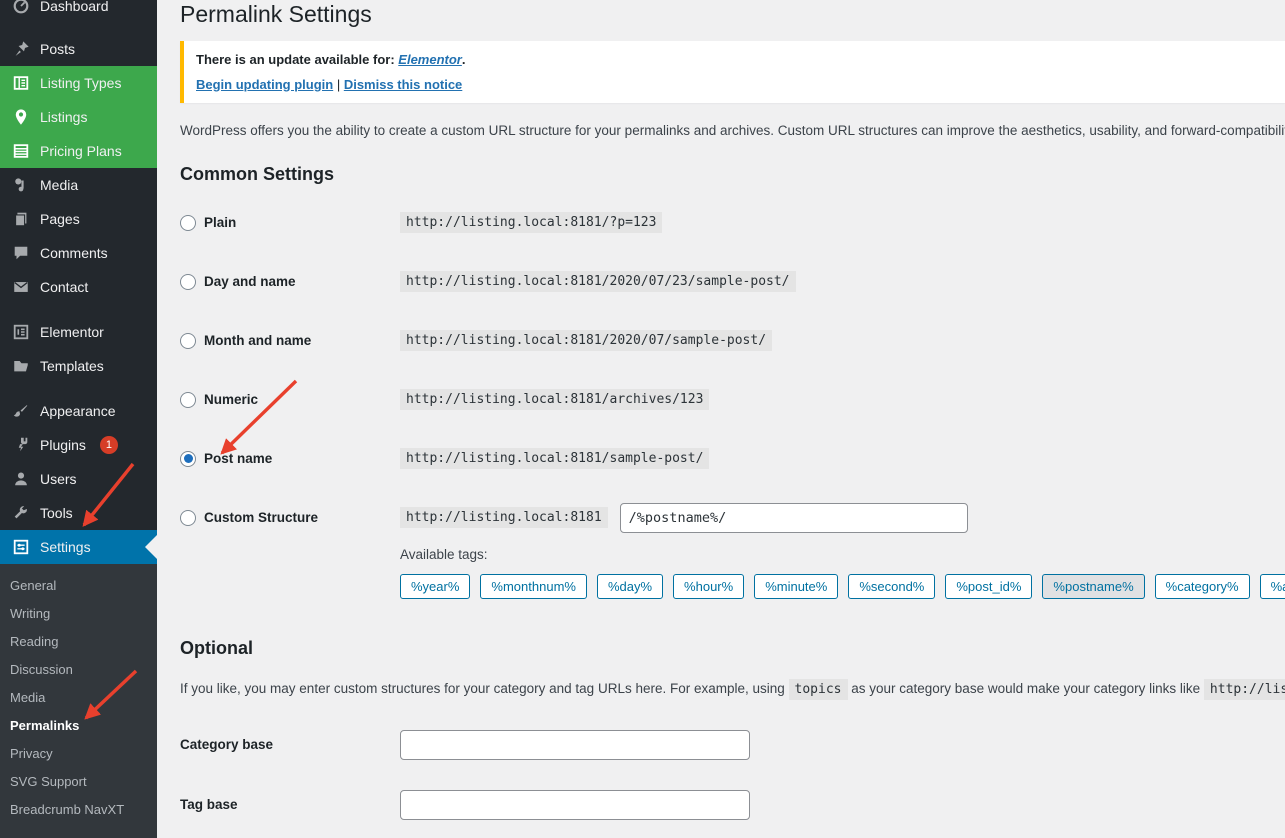  I want to click on option-label: Numeric, so click(231, 400).